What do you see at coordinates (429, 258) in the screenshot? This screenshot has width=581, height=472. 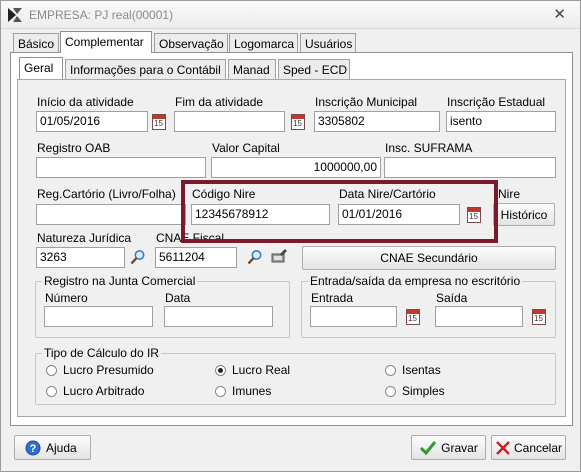 I see `cnae-secundario-button: CNAE Secundário` at bounding box center [429, 258].